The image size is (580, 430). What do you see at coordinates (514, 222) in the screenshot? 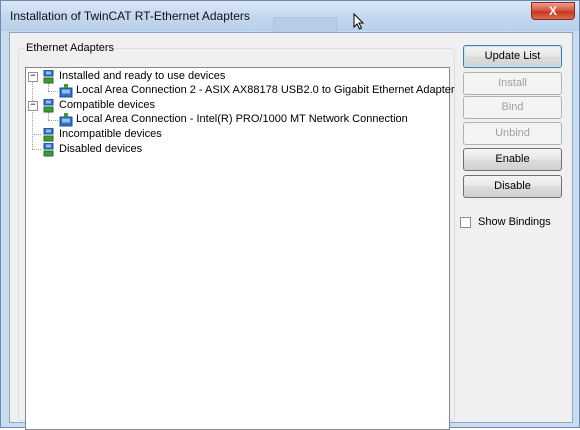
I see `show-bindings-label: Show Bindings` at bounding box center [514, 222].